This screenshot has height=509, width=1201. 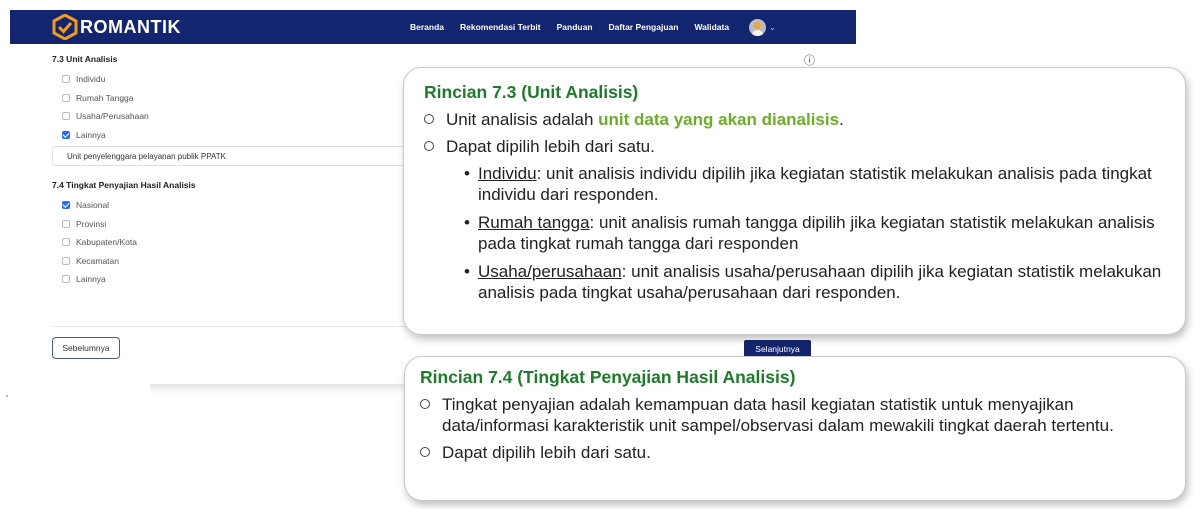 I want to click on chevron-down-icon: ⌄, so click(x=772, y=27).